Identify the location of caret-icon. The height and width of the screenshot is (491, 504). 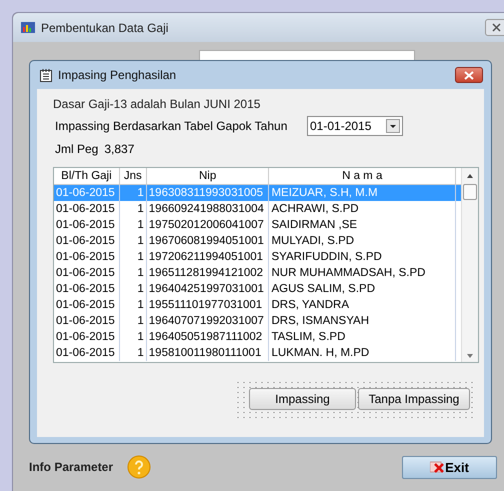
(393, 126).